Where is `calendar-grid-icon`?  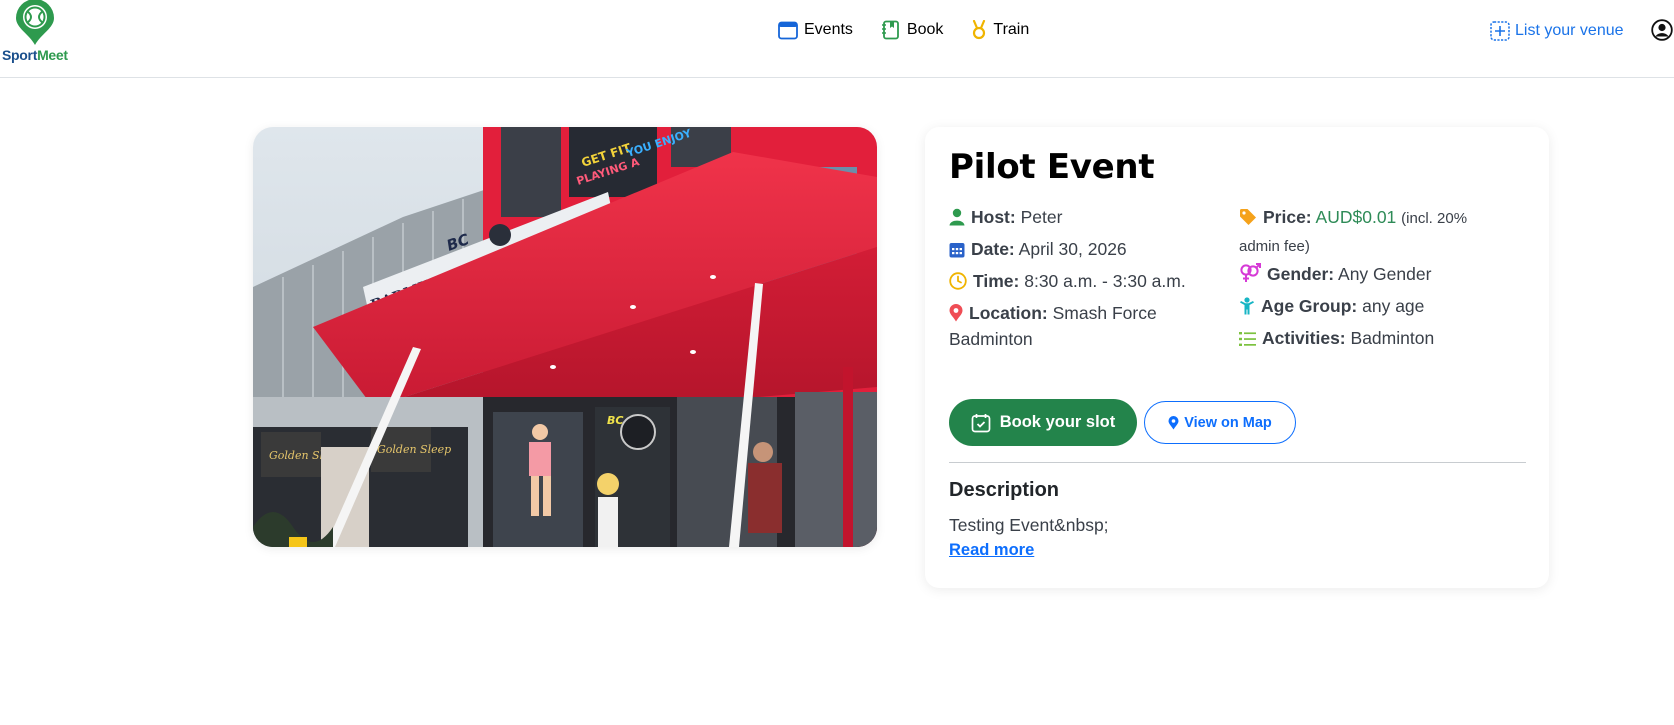 calendar-grid-icon is located at coordinates (957, 250).